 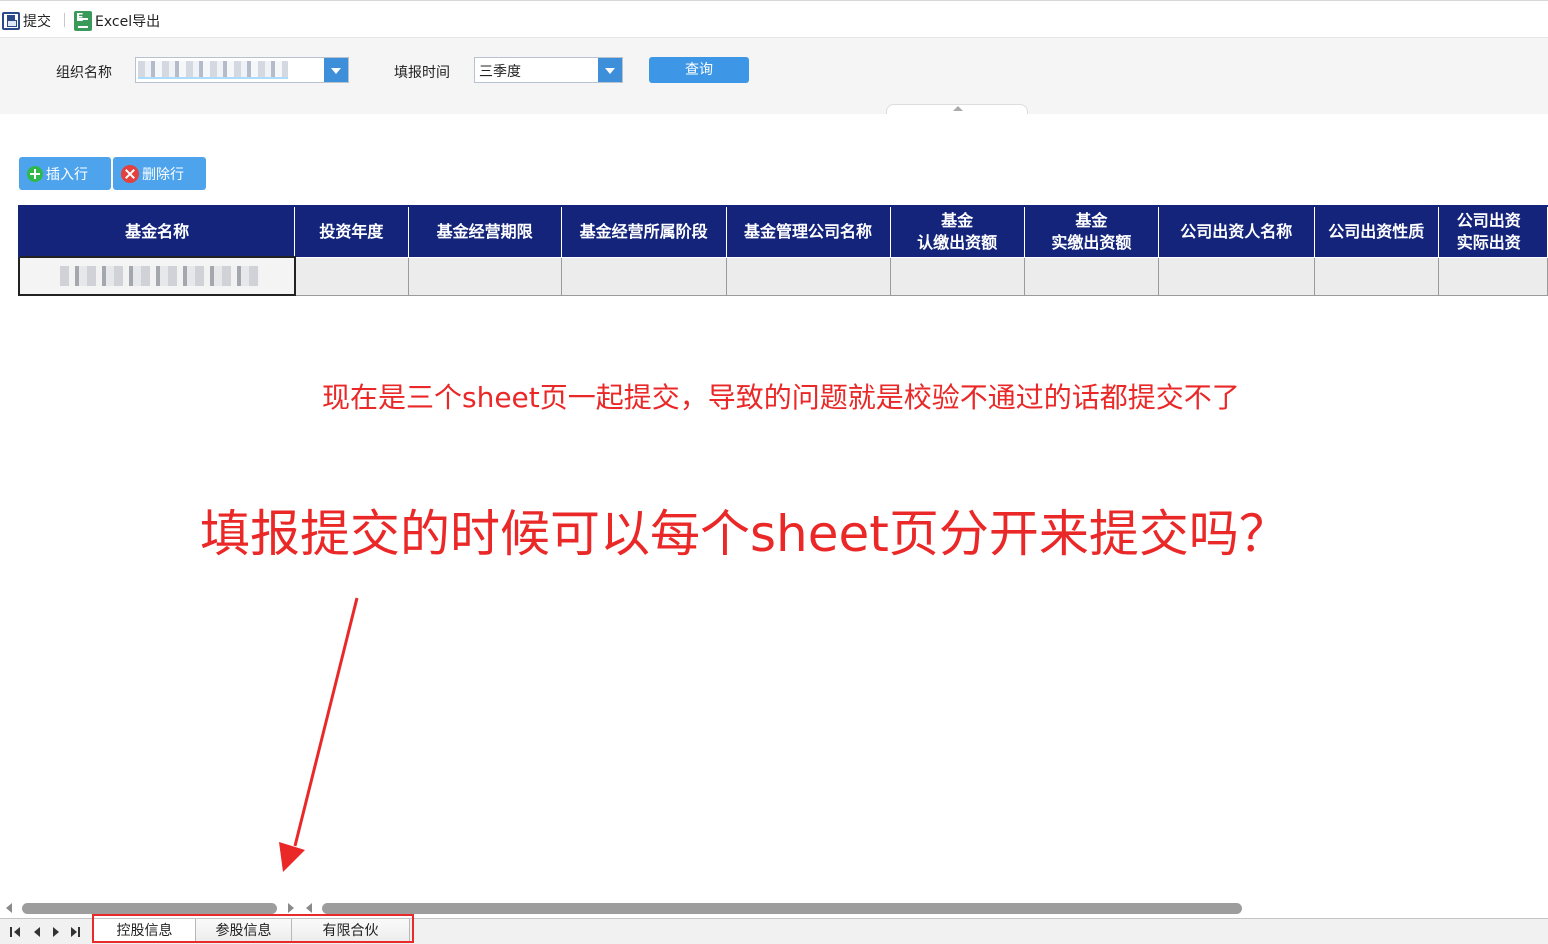 What do you see at coordinates (58, 932) in the screenshot?
I see `next-sheet-icon` at bounding box center [58, 932].